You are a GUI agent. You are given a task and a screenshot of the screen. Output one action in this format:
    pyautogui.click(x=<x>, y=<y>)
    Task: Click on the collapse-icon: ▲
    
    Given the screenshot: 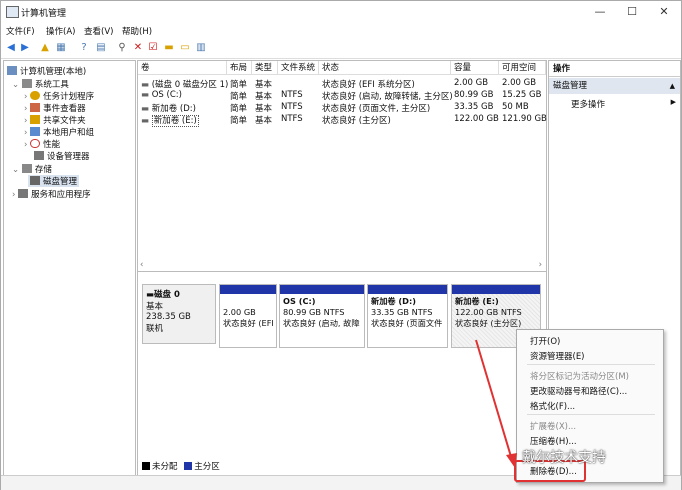 What is the action you would take?
    pyautogui.click(x=672, y=86)
    